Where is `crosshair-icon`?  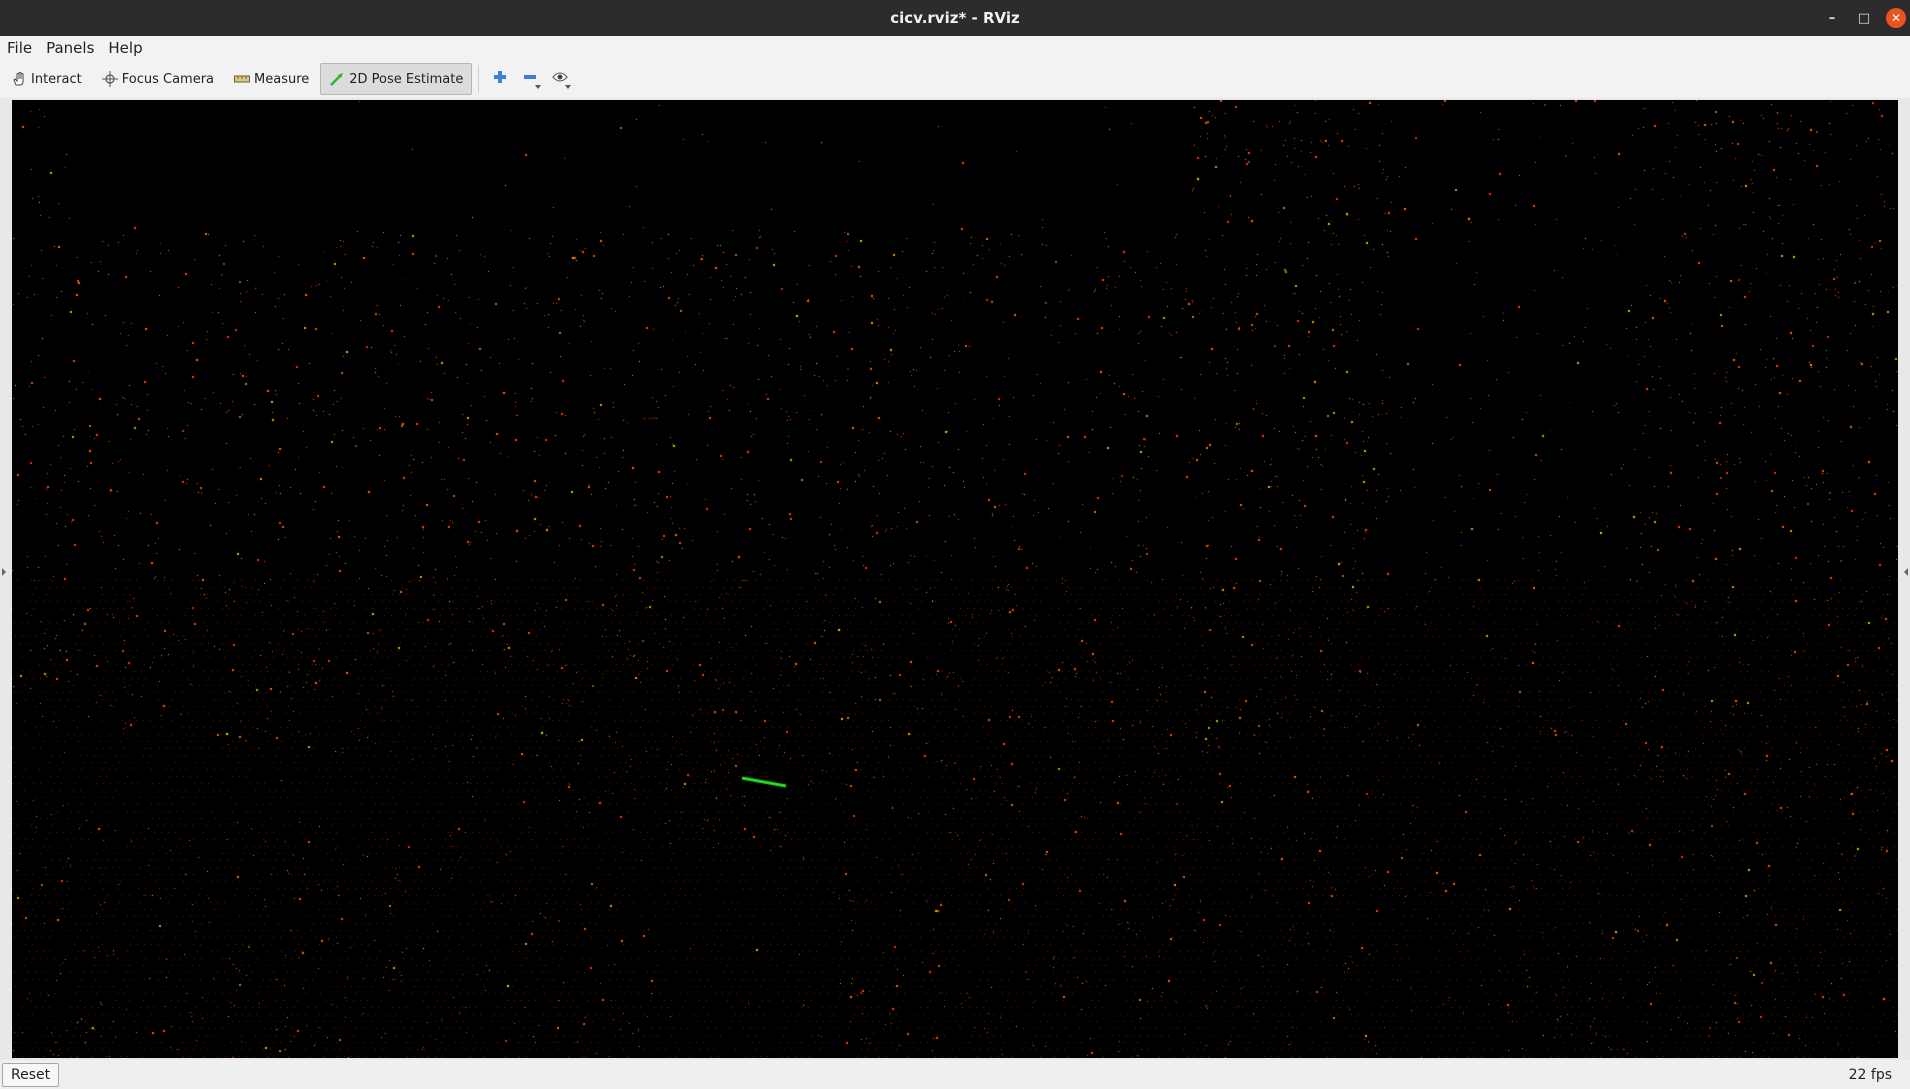 crosshair-icon is located at coordinates (109, 79).